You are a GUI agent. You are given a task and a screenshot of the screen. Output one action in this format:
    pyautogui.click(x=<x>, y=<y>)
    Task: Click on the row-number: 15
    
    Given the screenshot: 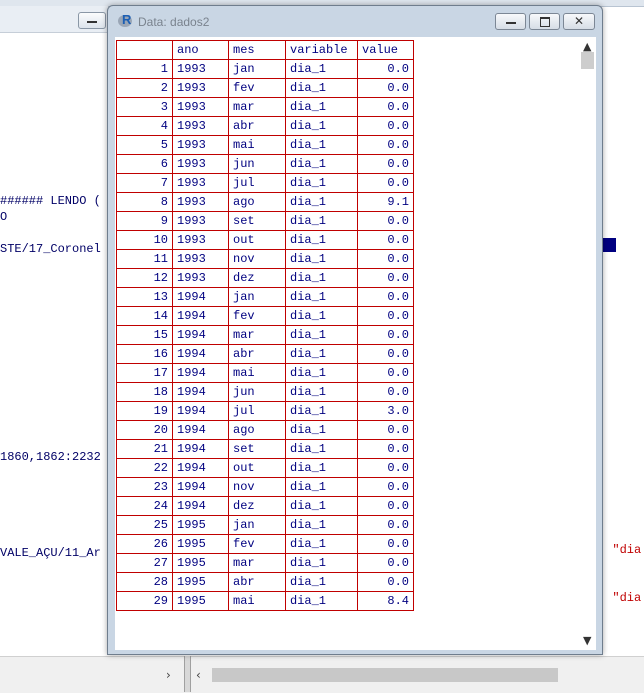 What is the action you would take?
    pyautogui.click(x=144, y=335)
    